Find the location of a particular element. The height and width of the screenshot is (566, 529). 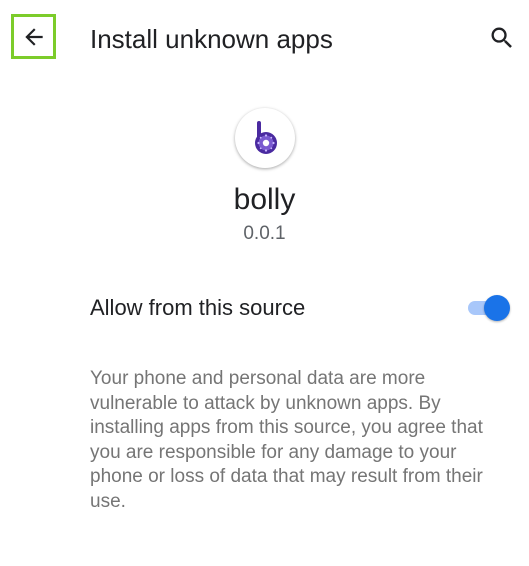

app-icon is located at coordinates (264, 138).